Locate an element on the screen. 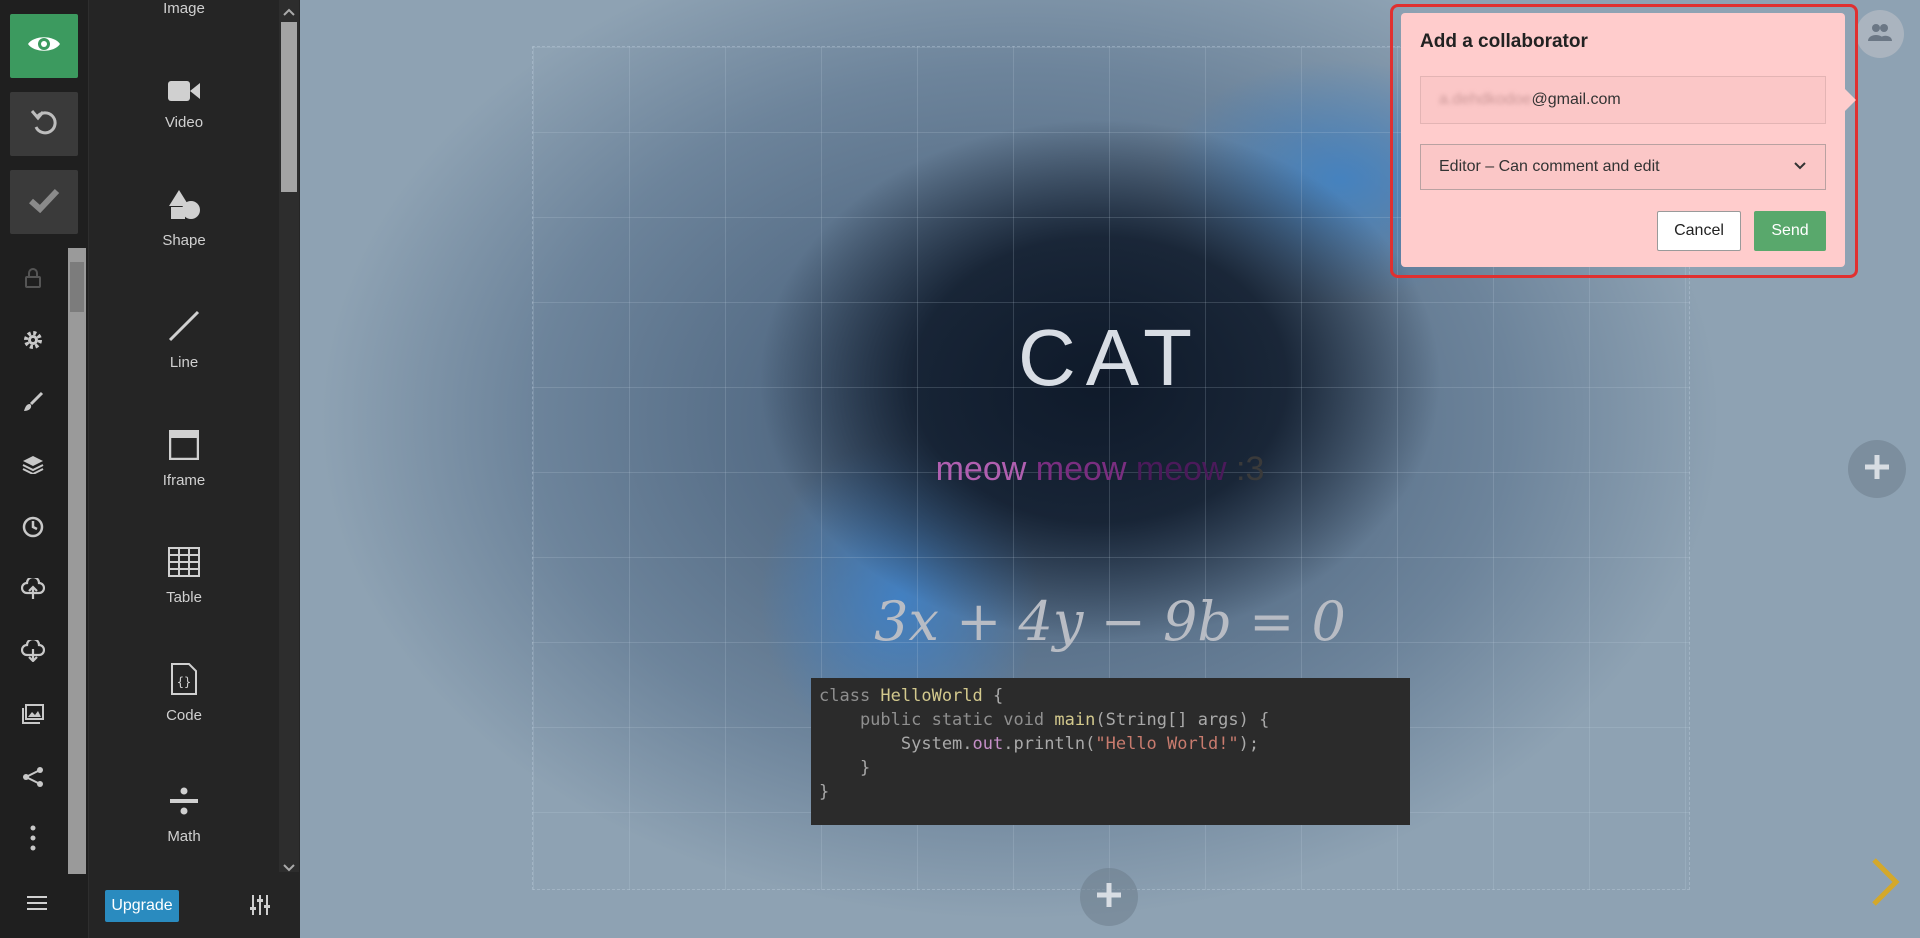  gear-icon is located at coordinates (33, 342).